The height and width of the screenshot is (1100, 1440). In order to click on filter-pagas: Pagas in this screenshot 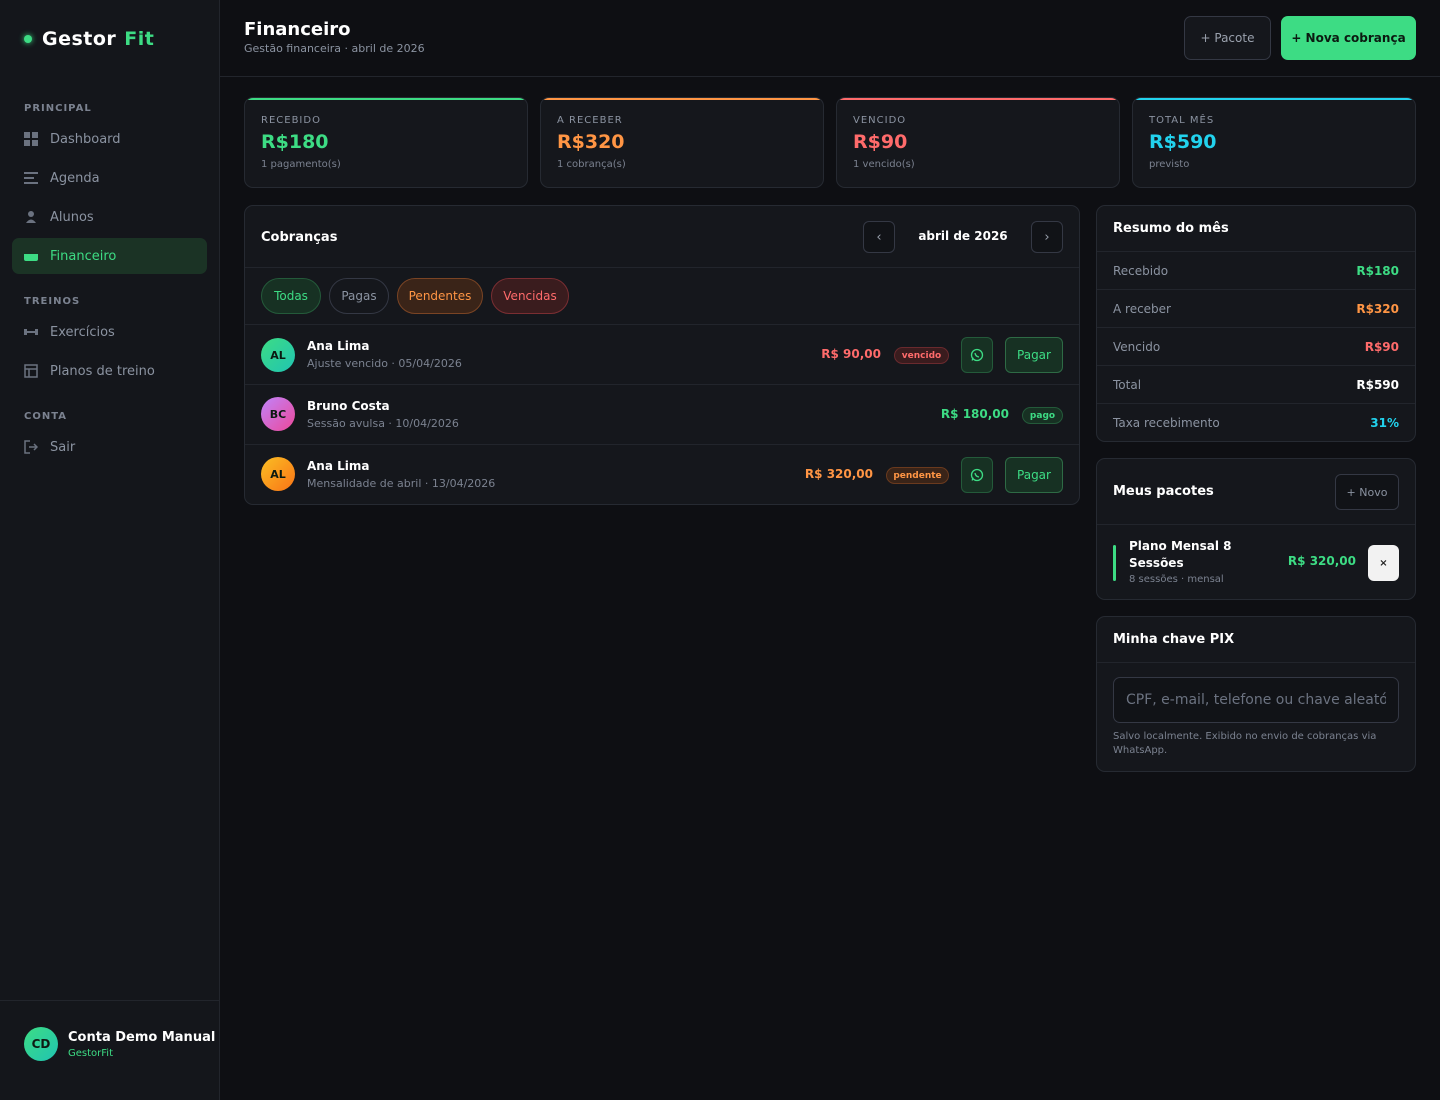, I will do `click(359, 296)`.